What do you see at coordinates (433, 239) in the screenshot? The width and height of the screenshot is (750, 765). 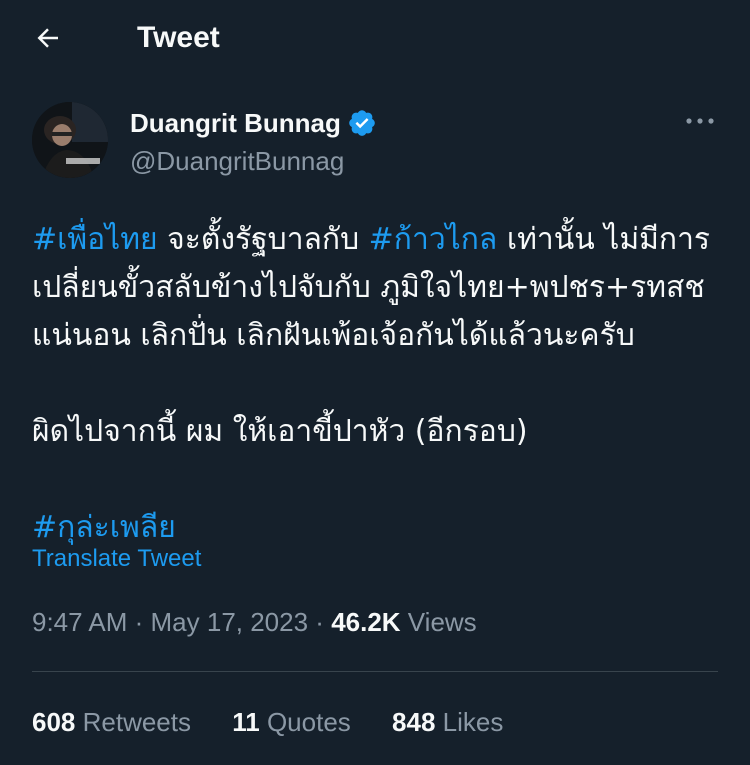 I see `hashtag-link: #ก้าวไกล` at bounding box center [433, 239].